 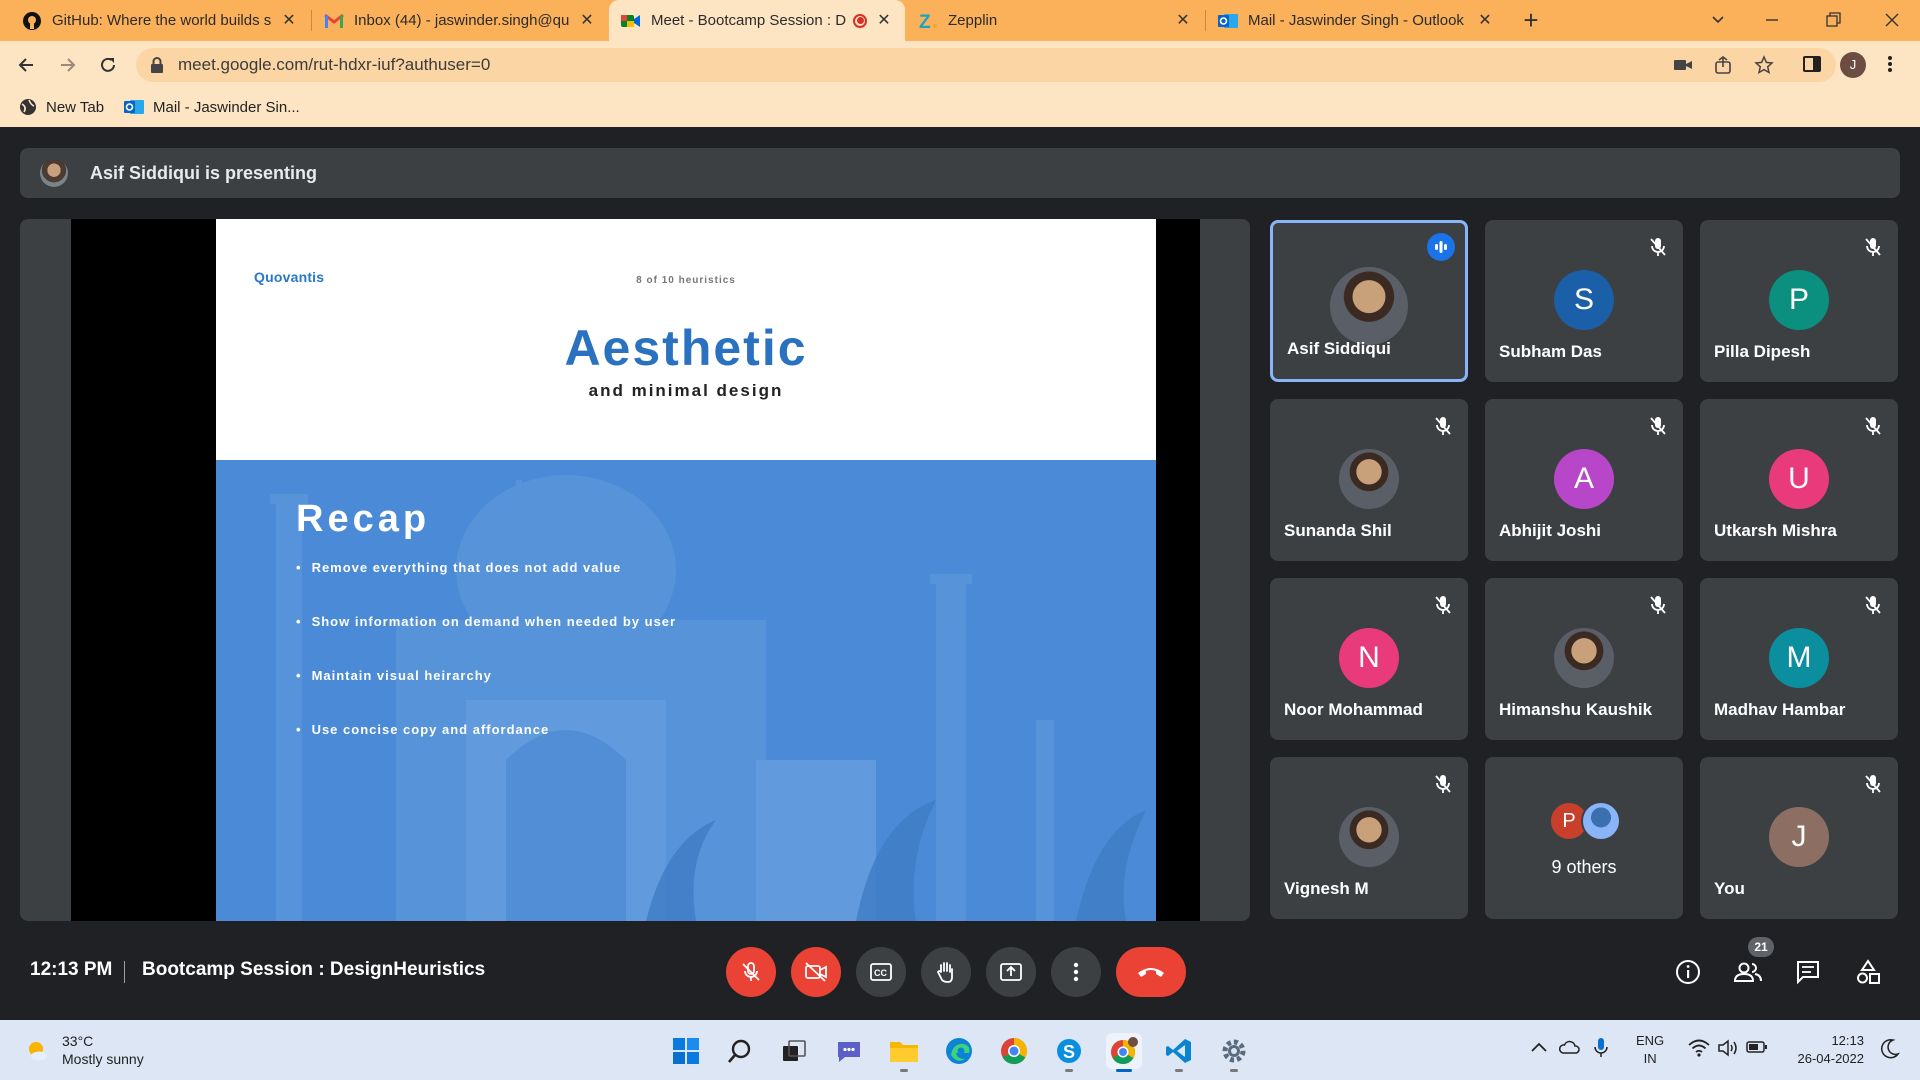 What do you see at coordinates (757, 20) in the screenshot?
I see `tab-meet: Meet - Bootcamp Session : D ✕` at bounding box center [757, 20].